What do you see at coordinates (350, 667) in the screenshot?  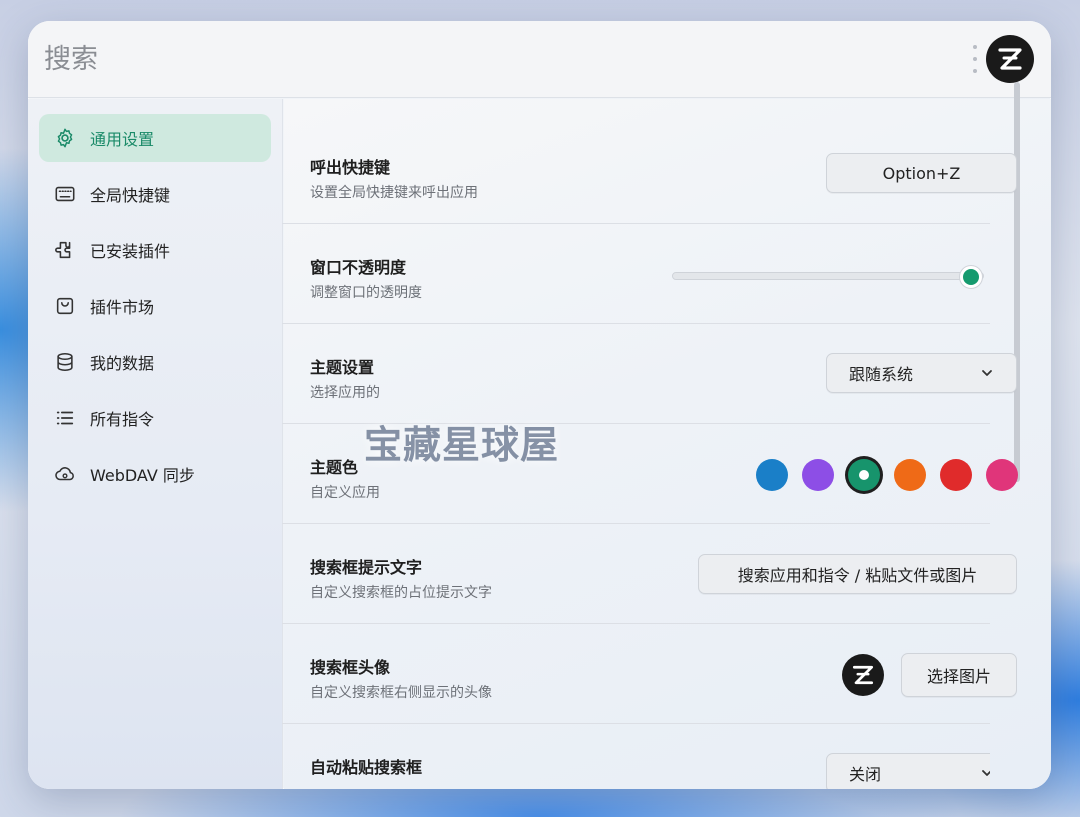 I see `setting-title: 搜索框头像` at bounding box center [350, 667].